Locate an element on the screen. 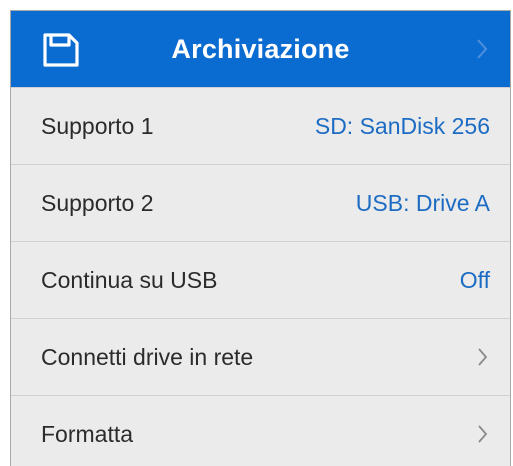  row-label: Supporto 2 is located at coordinates (97, 202).